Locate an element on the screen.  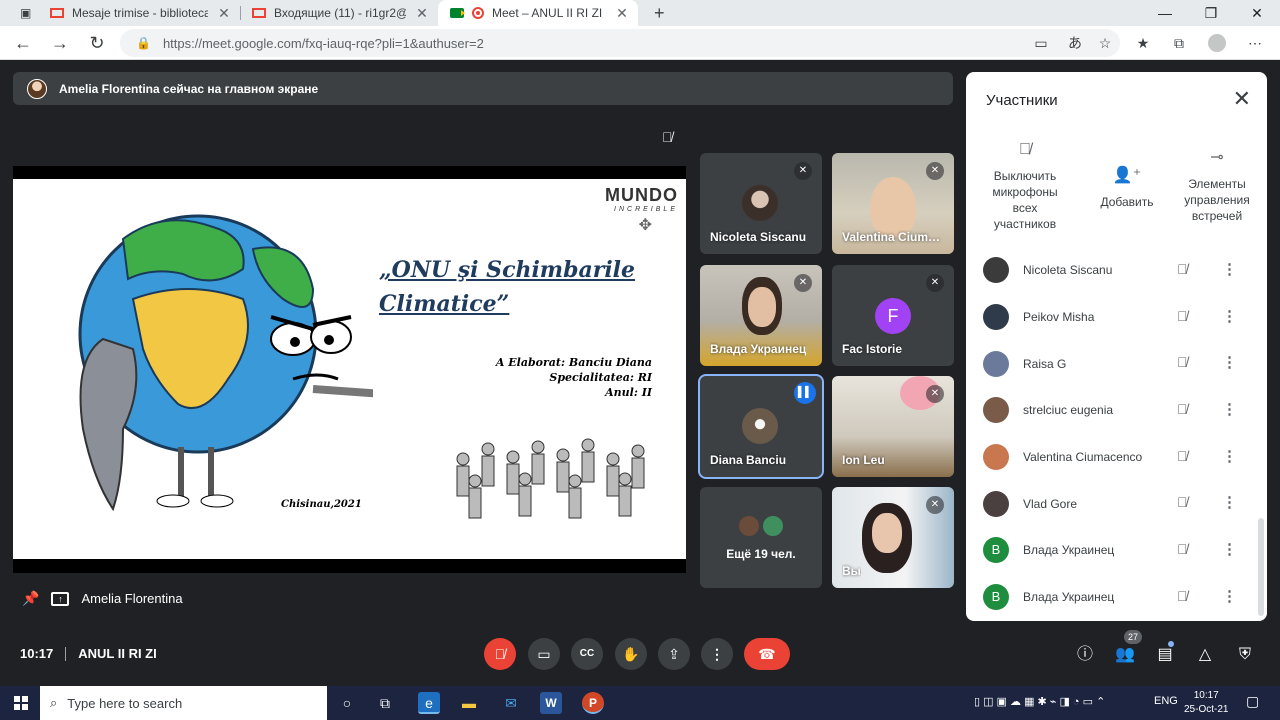
self-tile: ✕ Вы is located at coordinates (893, 537).